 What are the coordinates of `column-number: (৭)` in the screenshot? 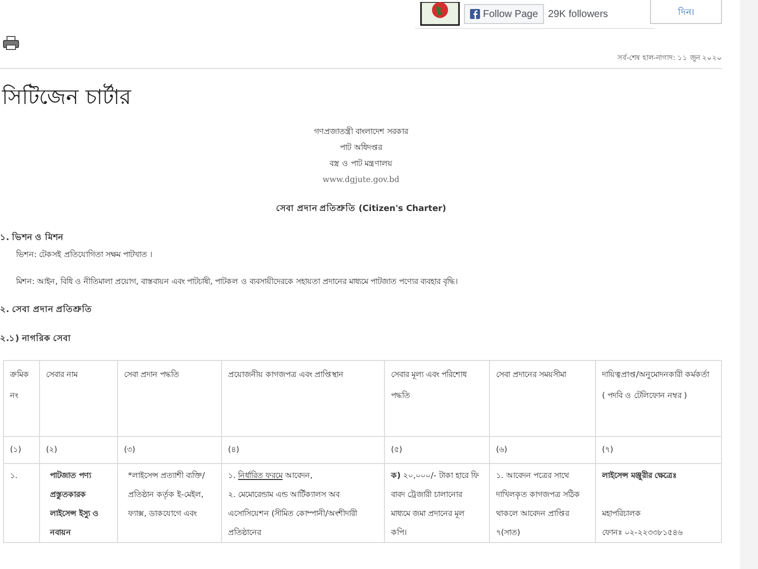 It's located at (659, 450).